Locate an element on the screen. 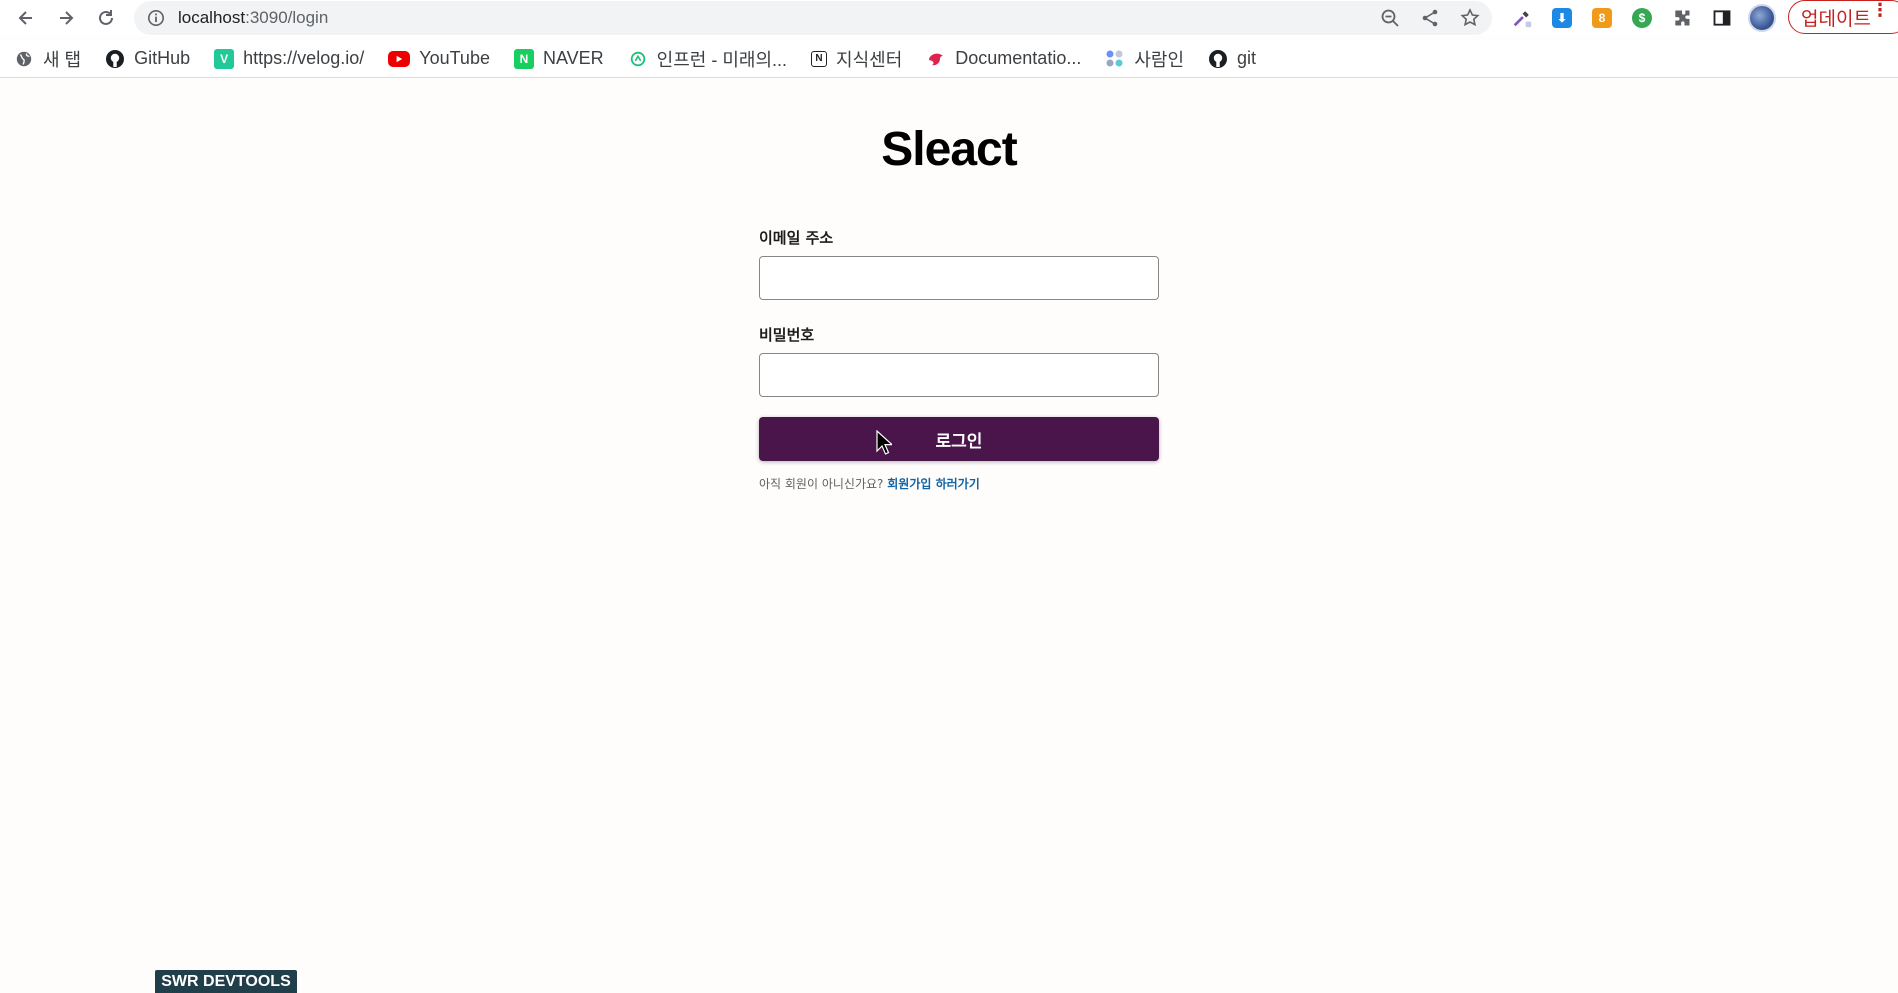 This screenshot has width=1898, height=993. puzzle-extensions-icon is located at coordinates (1682, 18).